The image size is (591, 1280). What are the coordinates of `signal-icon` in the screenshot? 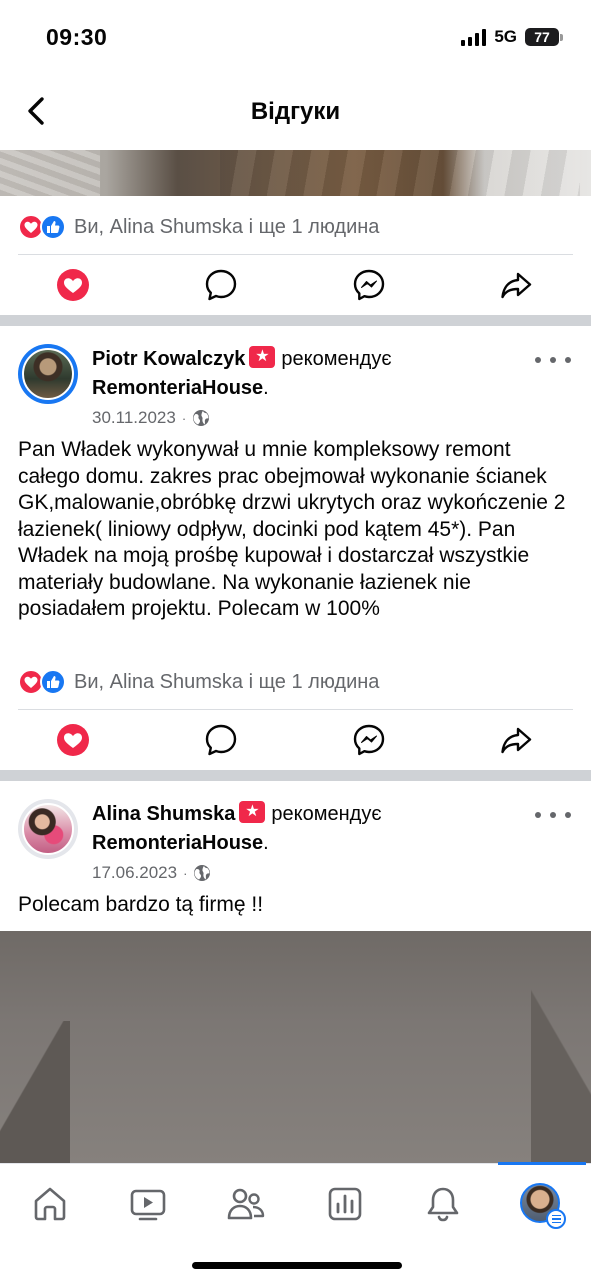 It's located at (474, 37).